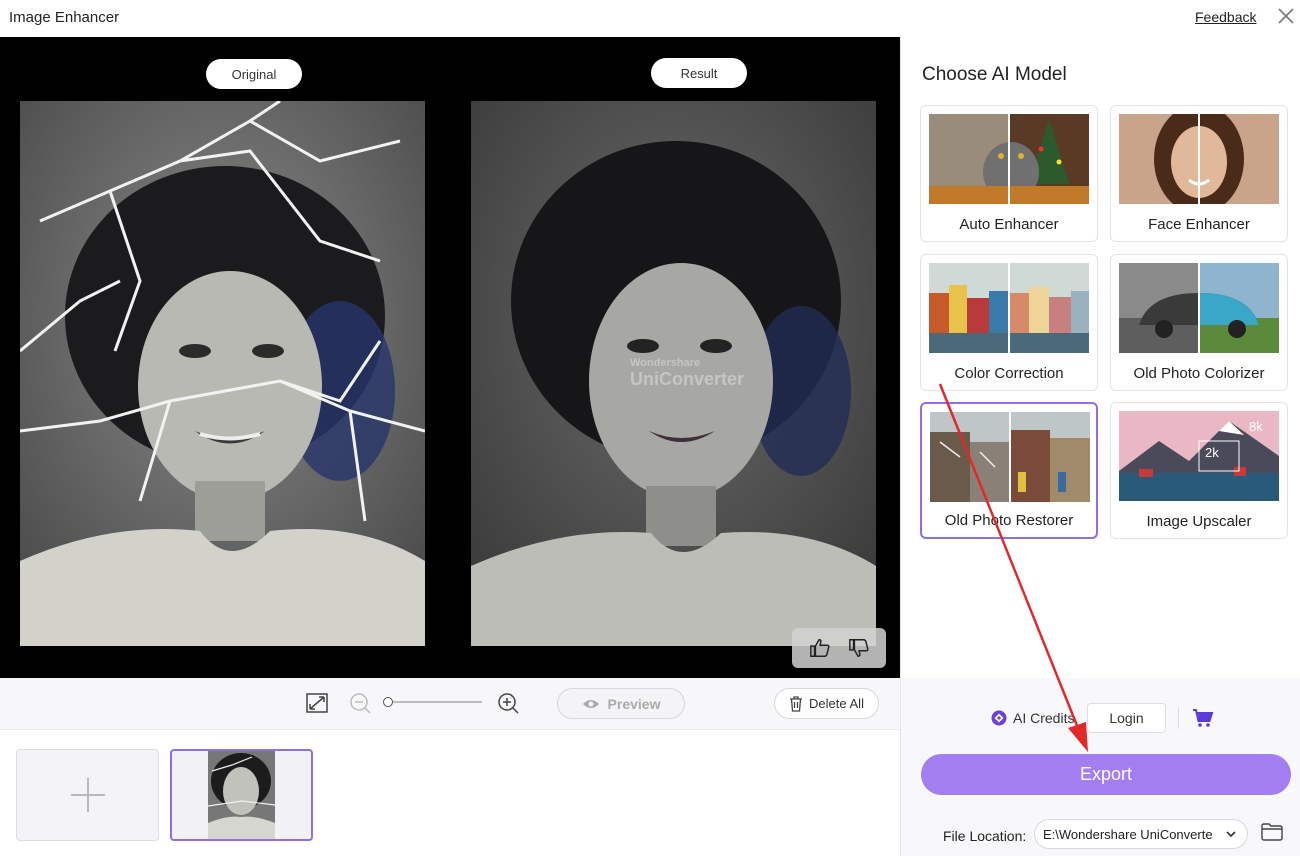 This screenshot has height=856, width=1300. What do you see at coordinates (1199, 308) in the screenshot?
I see `old-photo-colorizer-thumbnail` at bounding box center [1199, 308].